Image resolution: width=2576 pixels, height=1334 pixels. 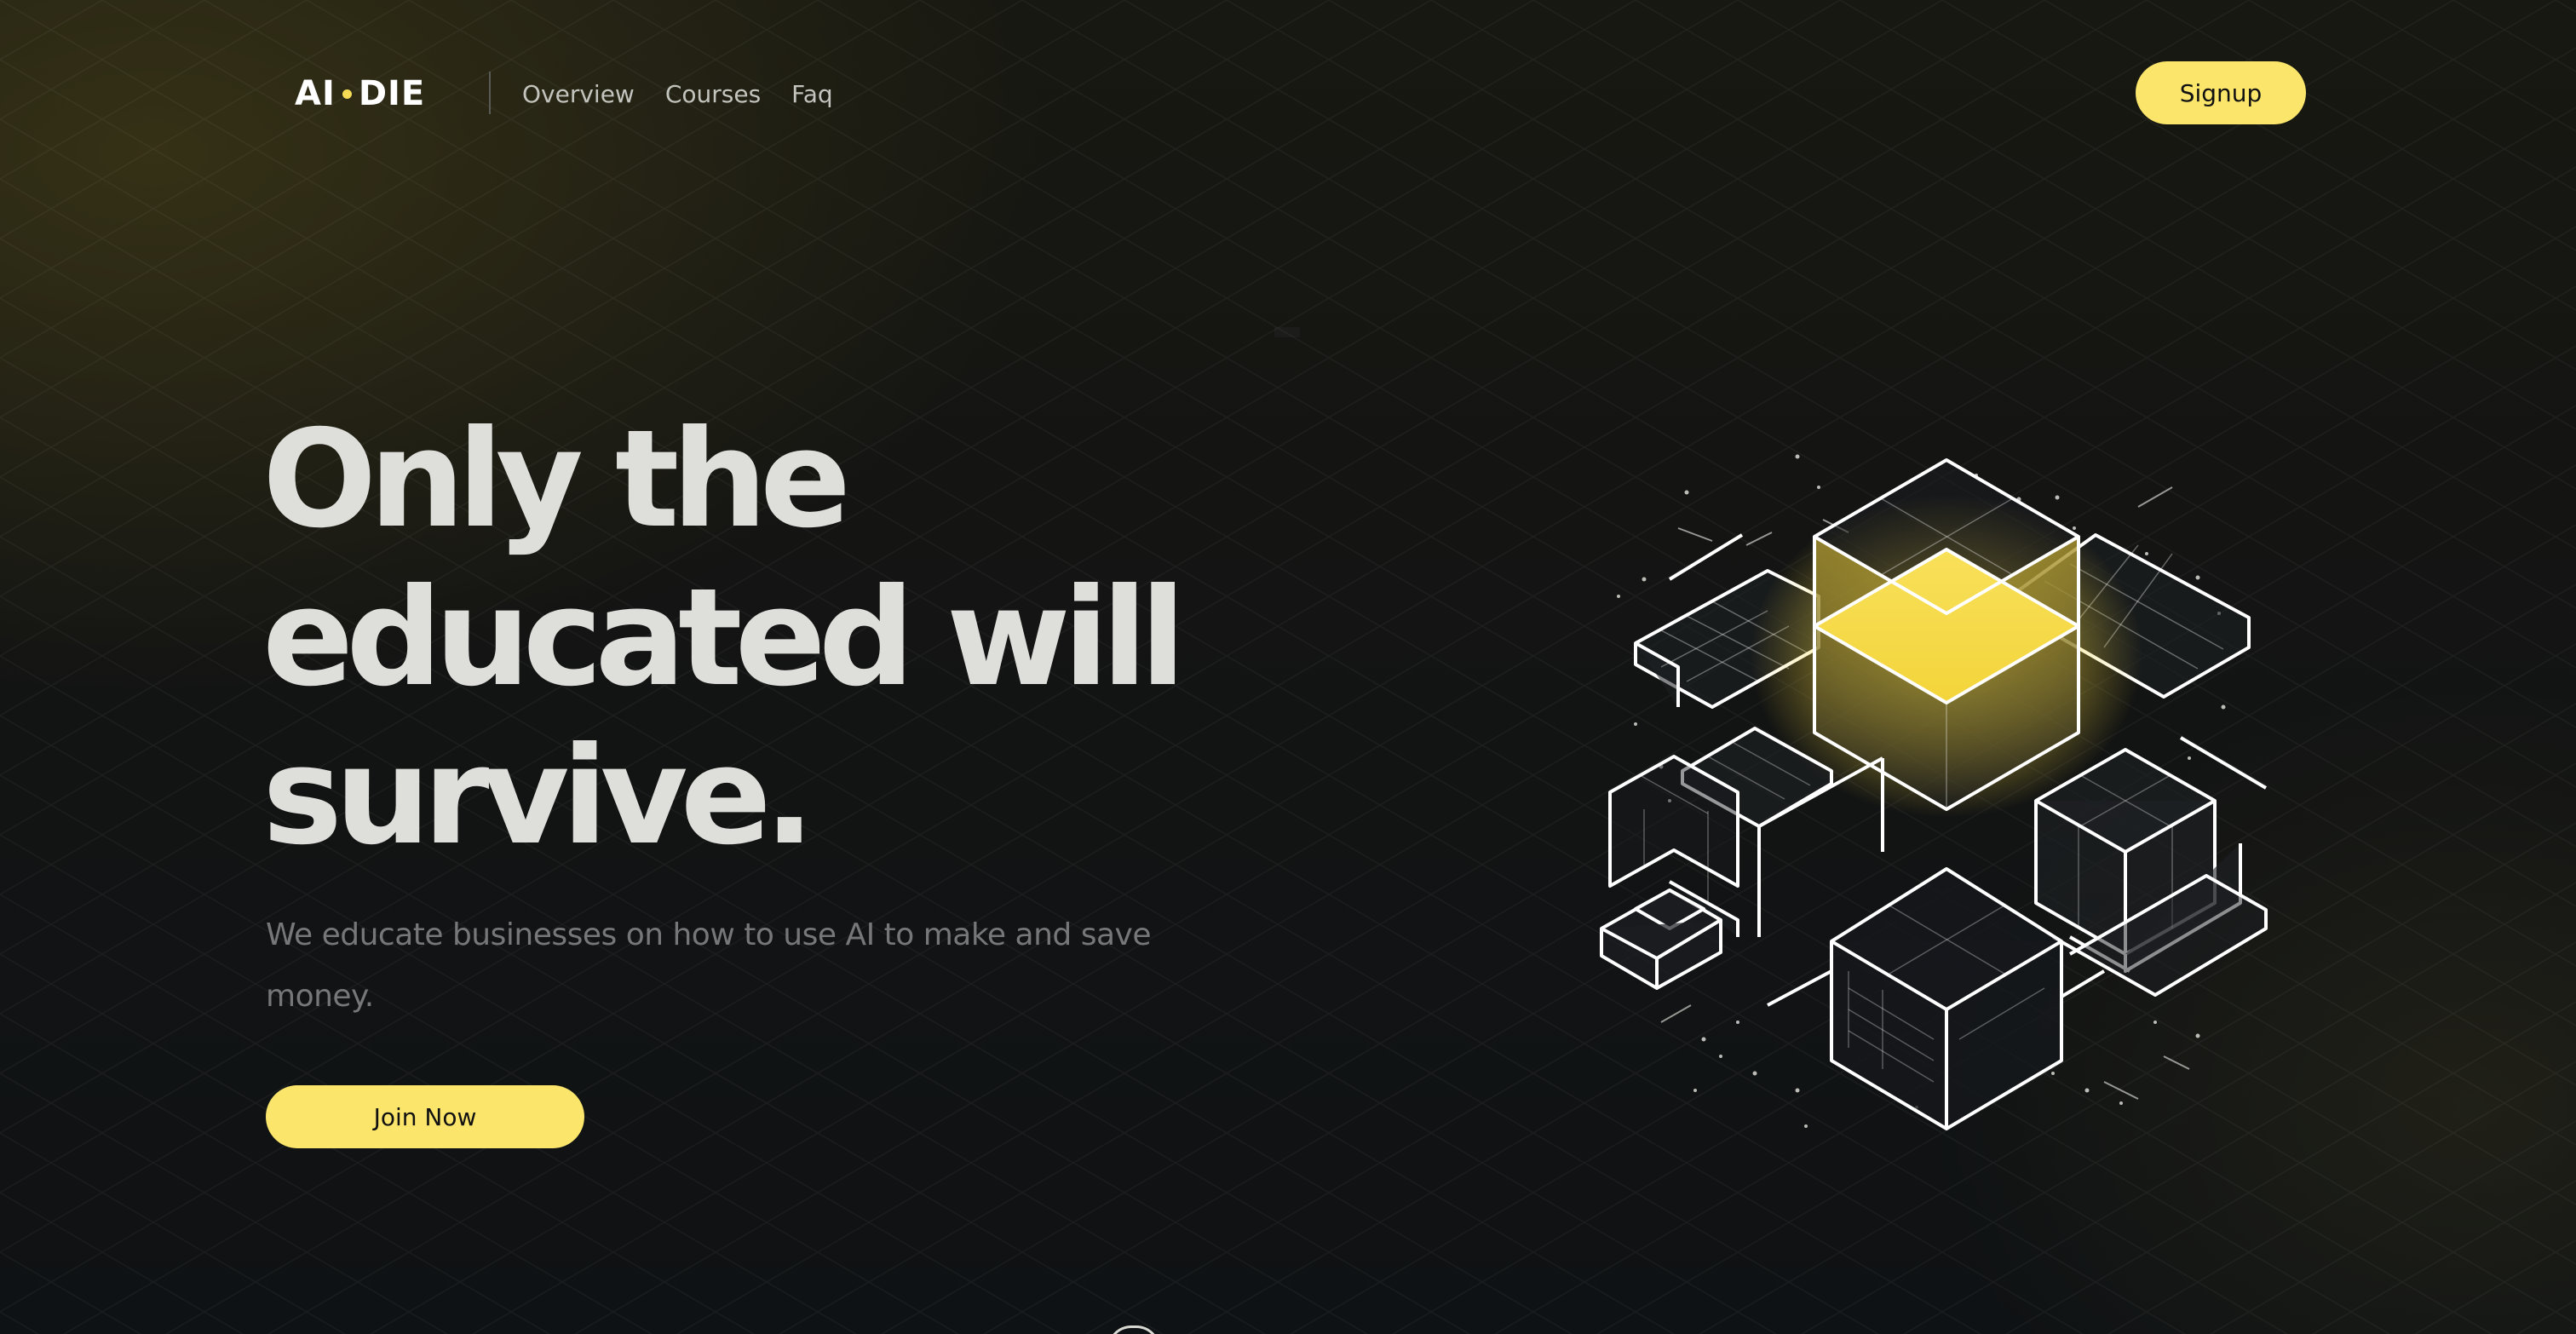 What do you see at coordinates (538, 797) in the screenshot?
I see `hero-title-line-3: survive.` at bounding box center [538, 797].